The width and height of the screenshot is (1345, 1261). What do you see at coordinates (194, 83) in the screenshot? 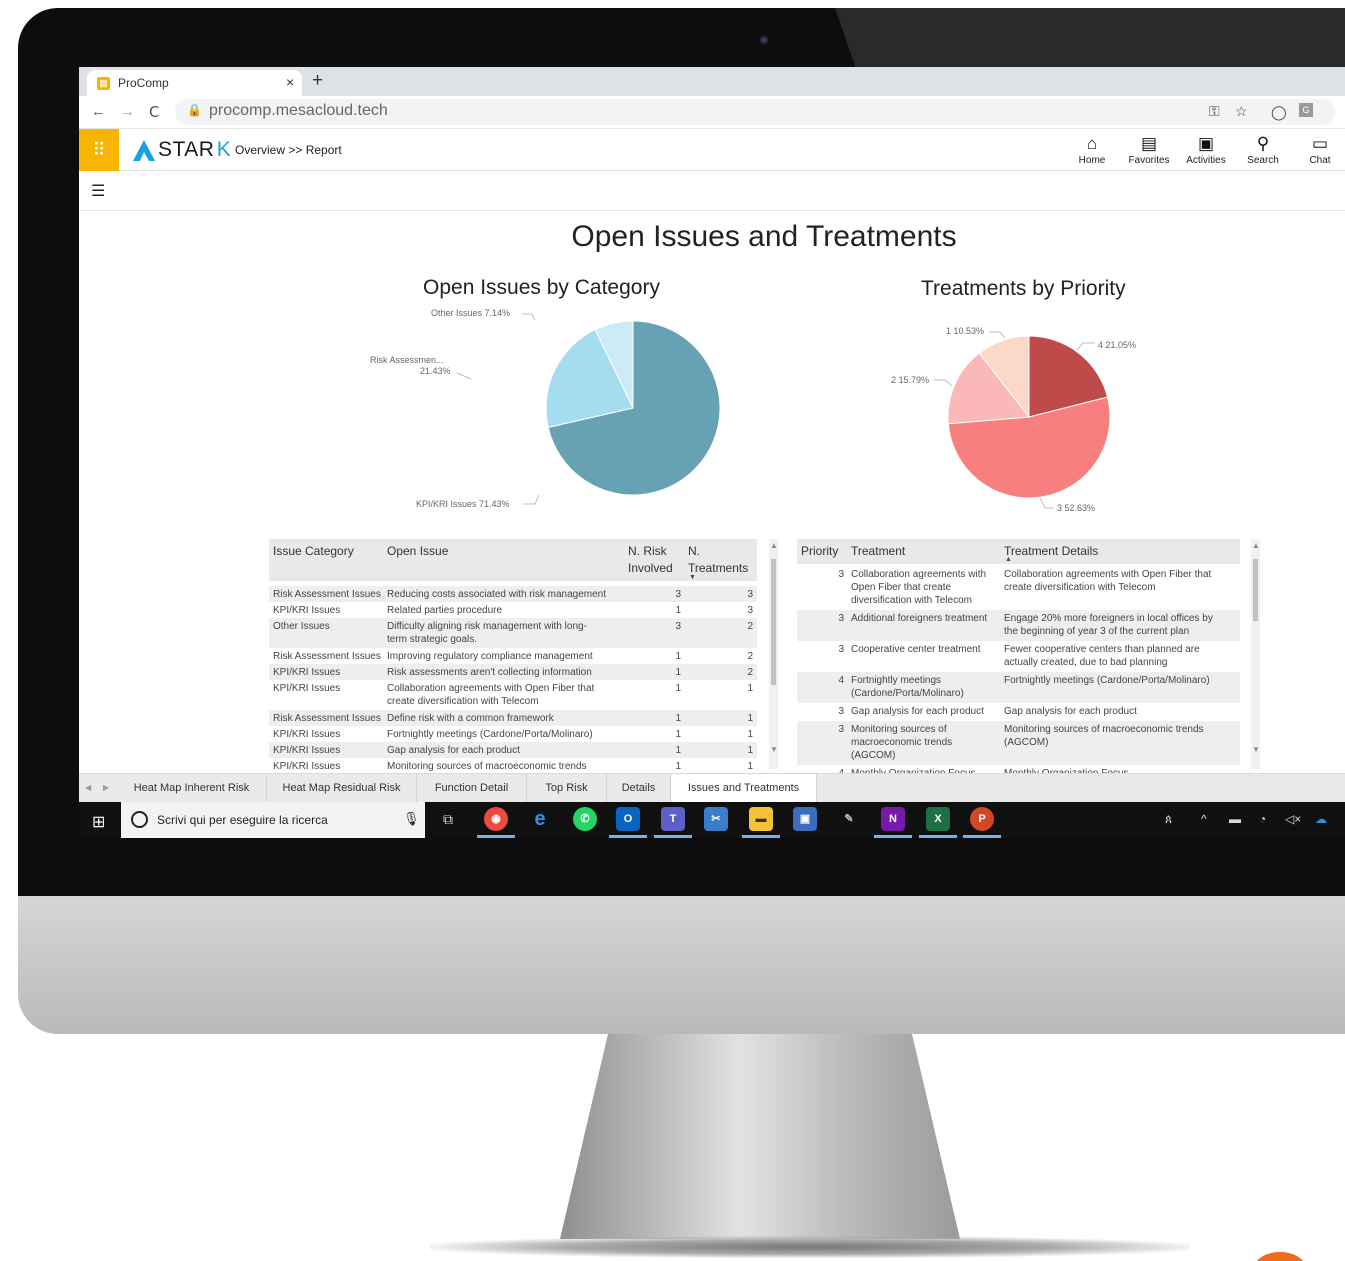
I see `browser-tab: ▦ ProComp ×` at bounding box center [194, 83].